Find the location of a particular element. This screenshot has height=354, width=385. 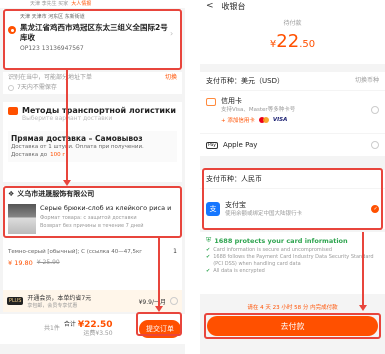

alipay-highlight is located at coordinates (292, 199).